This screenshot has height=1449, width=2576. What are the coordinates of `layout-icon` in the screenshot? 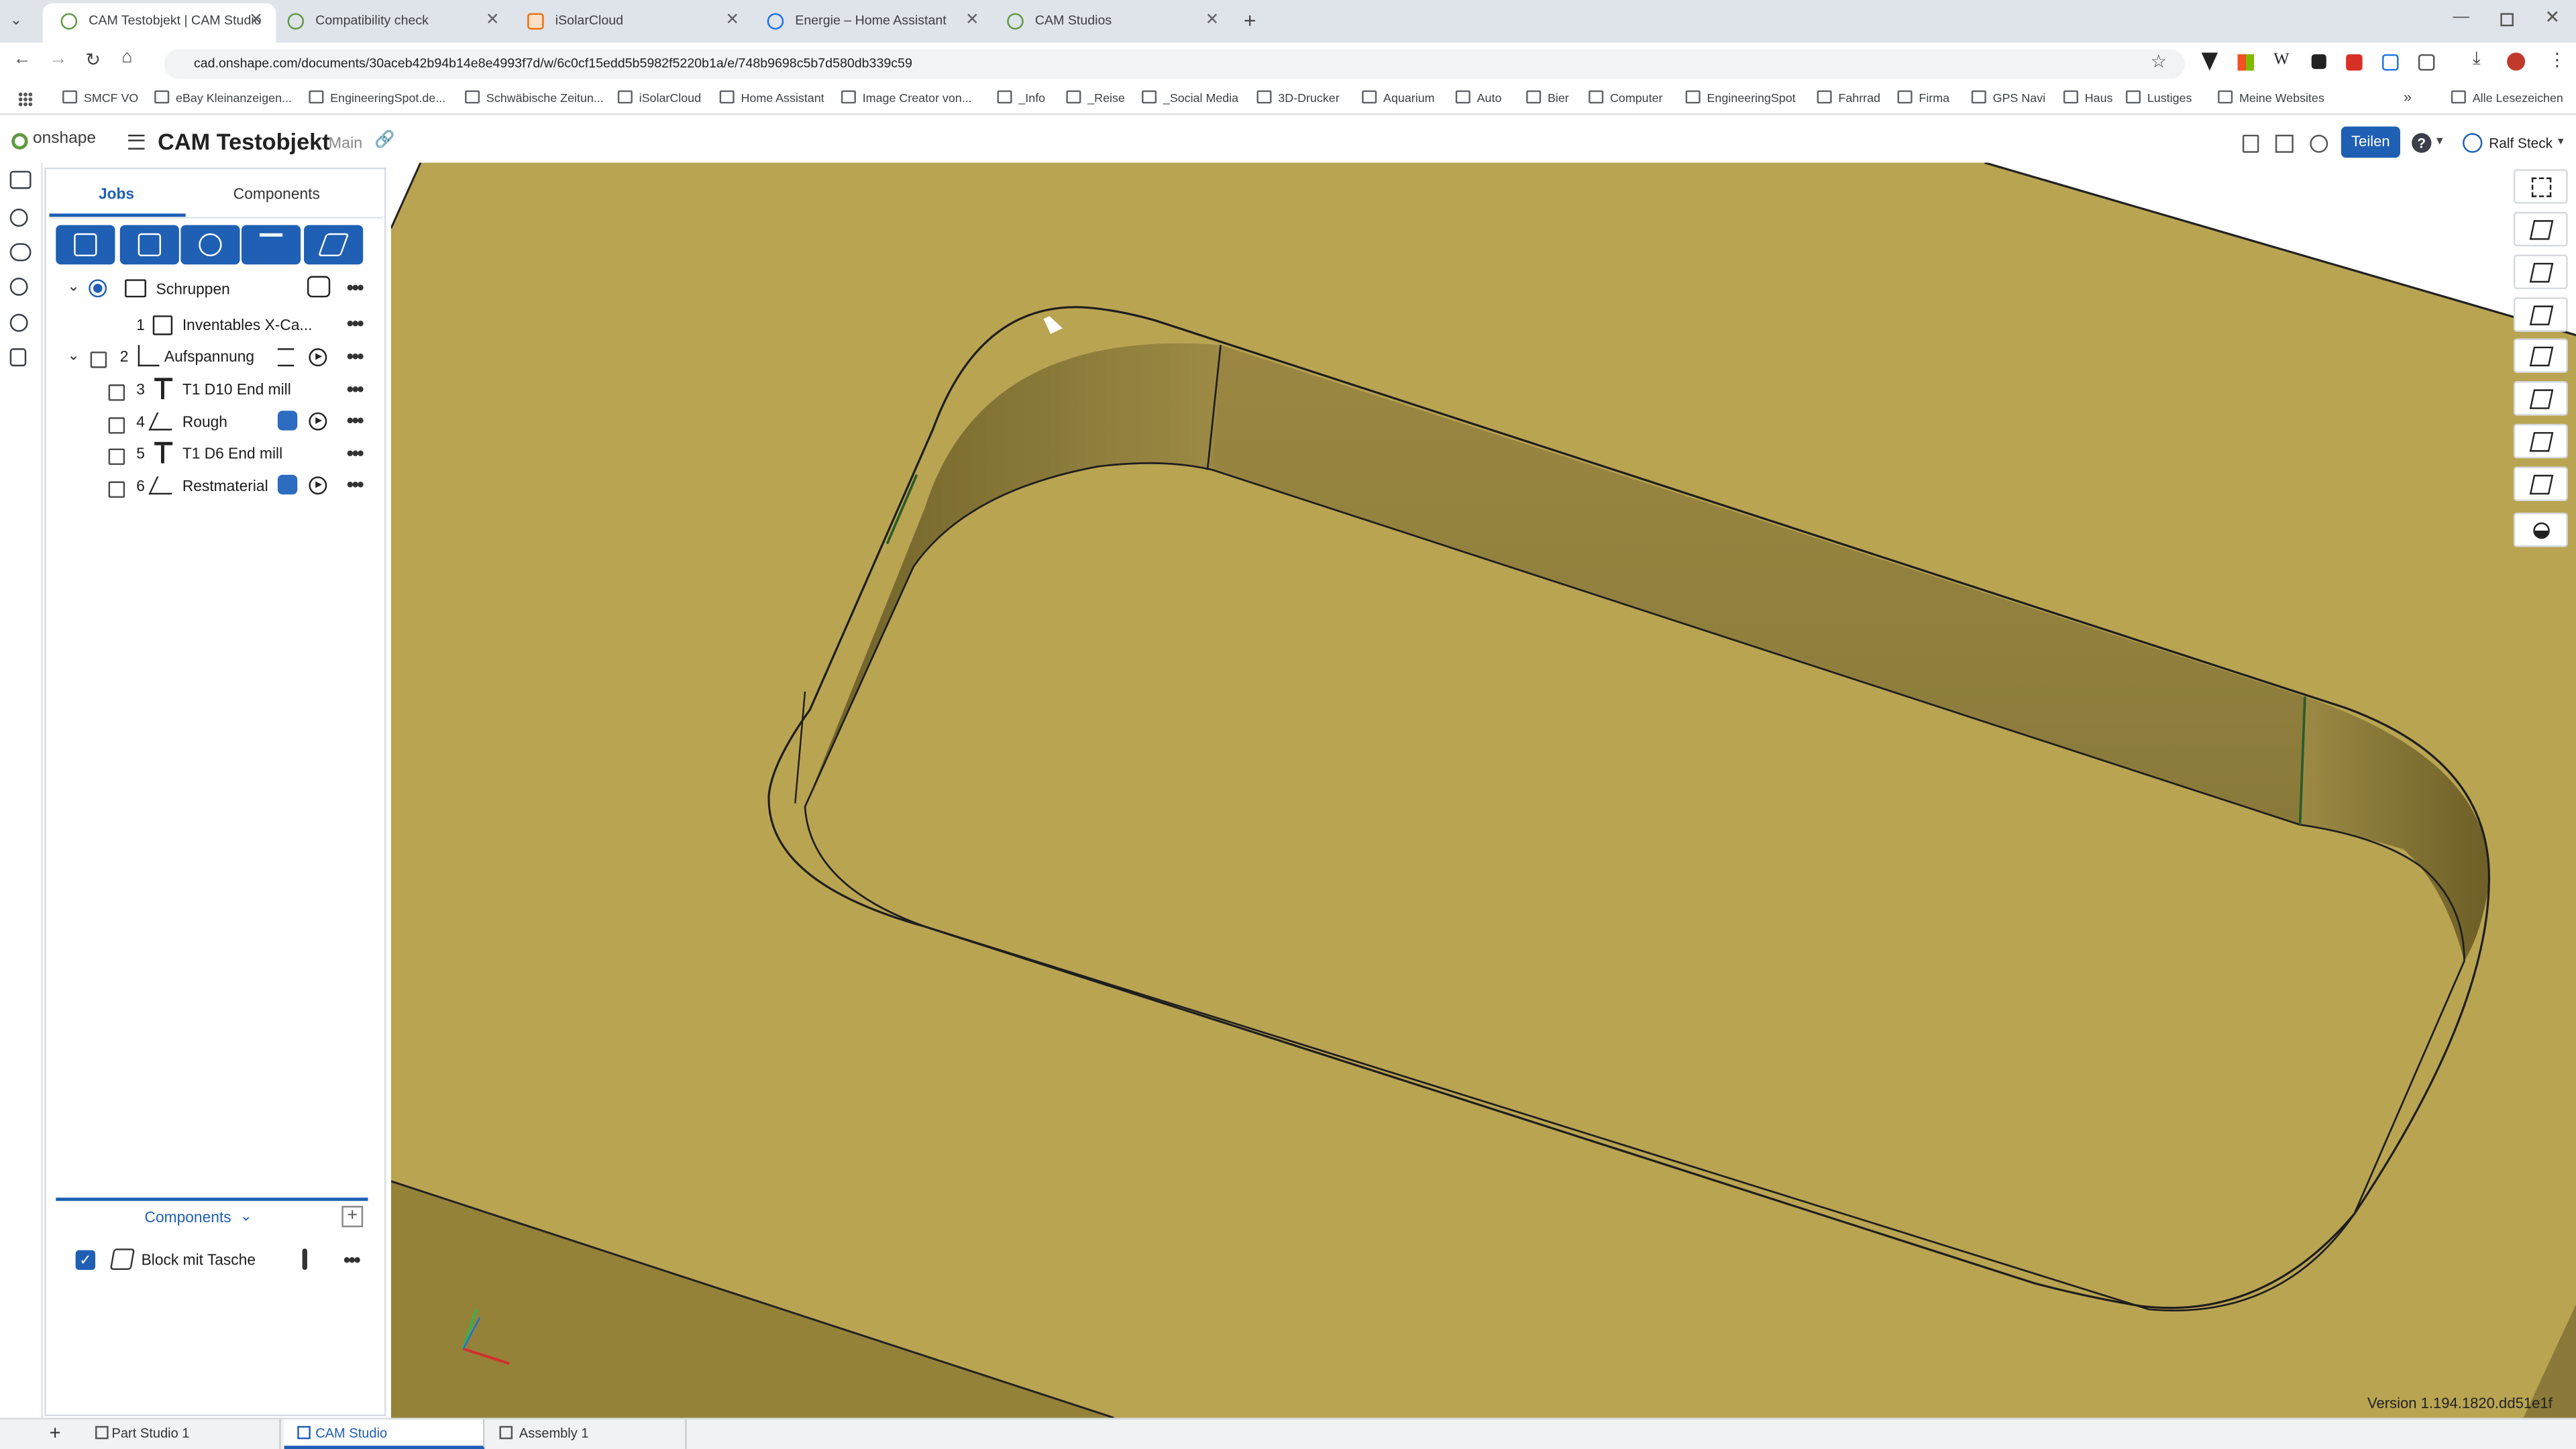 It's located at (2284, 143).